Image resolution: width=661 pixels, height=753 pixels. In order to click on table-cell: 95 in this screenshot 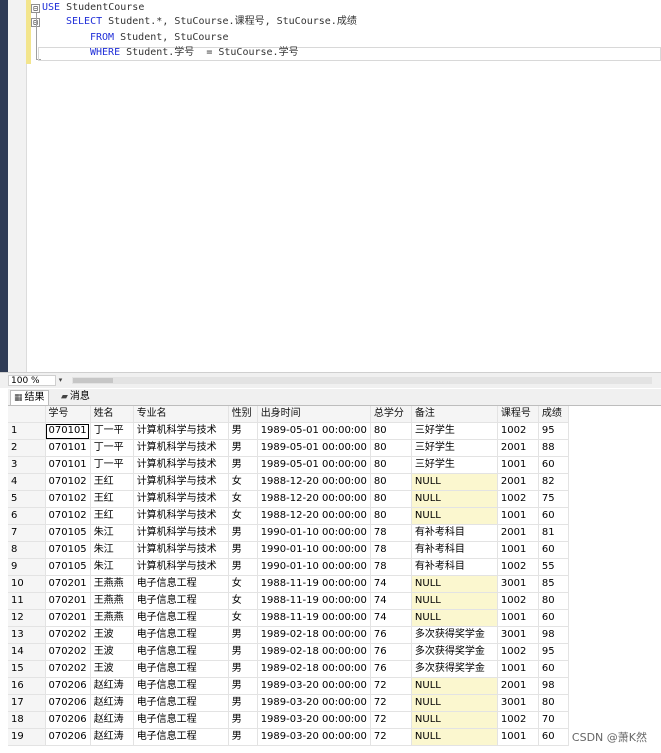, I will do `click(553, 652)`.